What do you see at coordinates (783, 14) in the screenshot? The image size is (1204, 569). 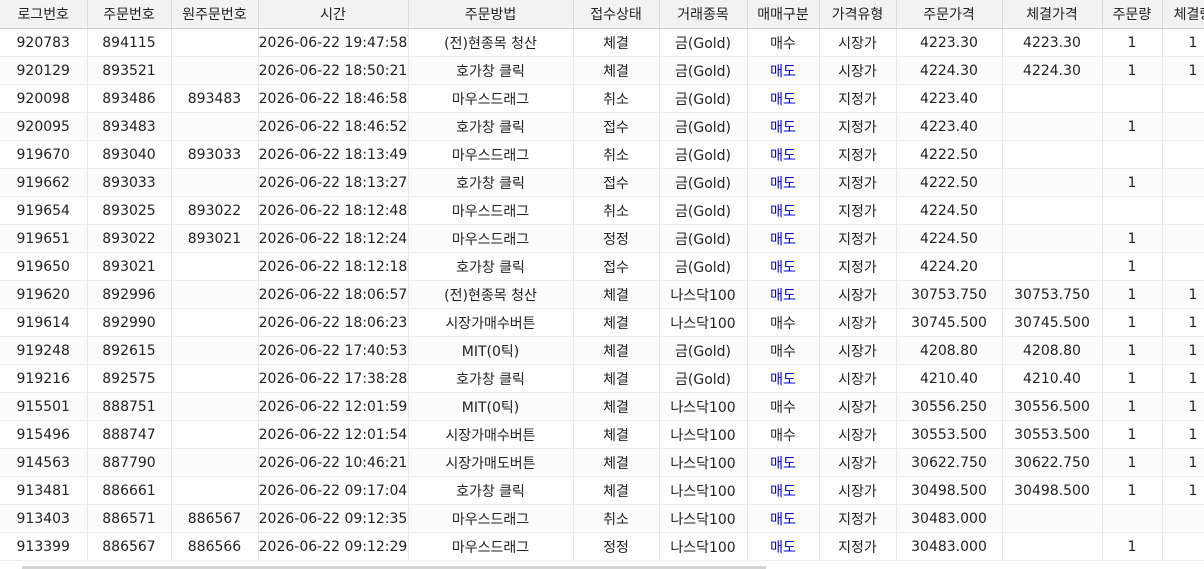 I see `column-header-side: 매매구분` at bounding box center [783, 14].